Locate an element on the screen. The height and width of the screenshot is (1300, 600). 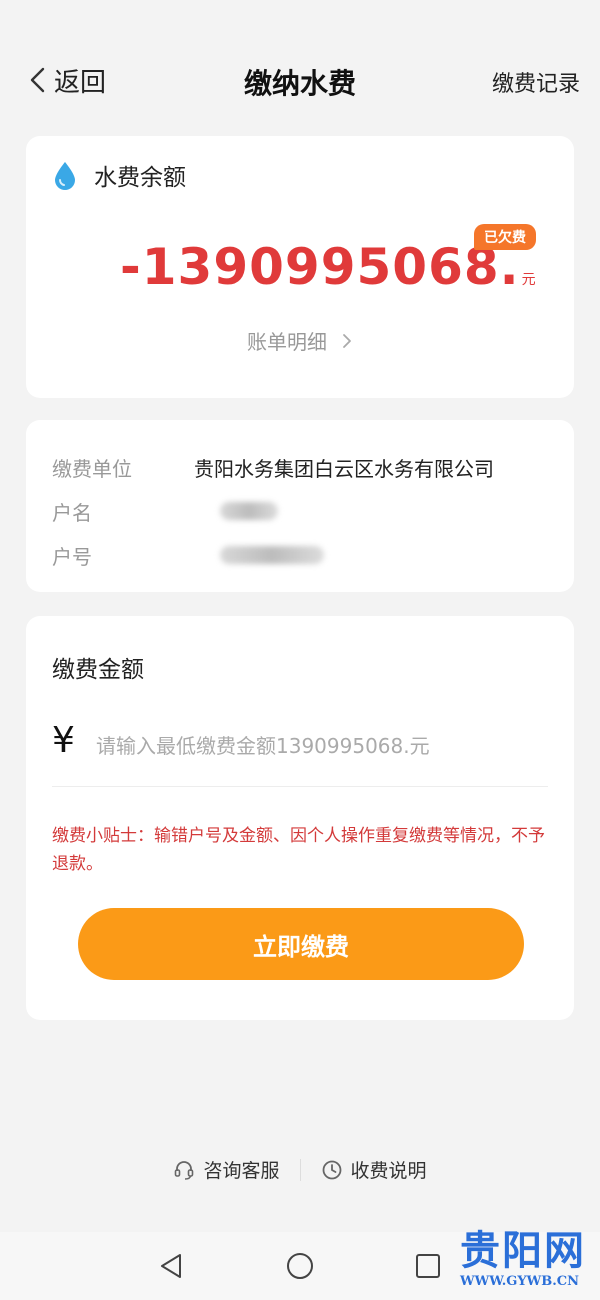
payee-value: 贵阳水务集团白云区水务有限公司 is located at coordinates (344, 468).